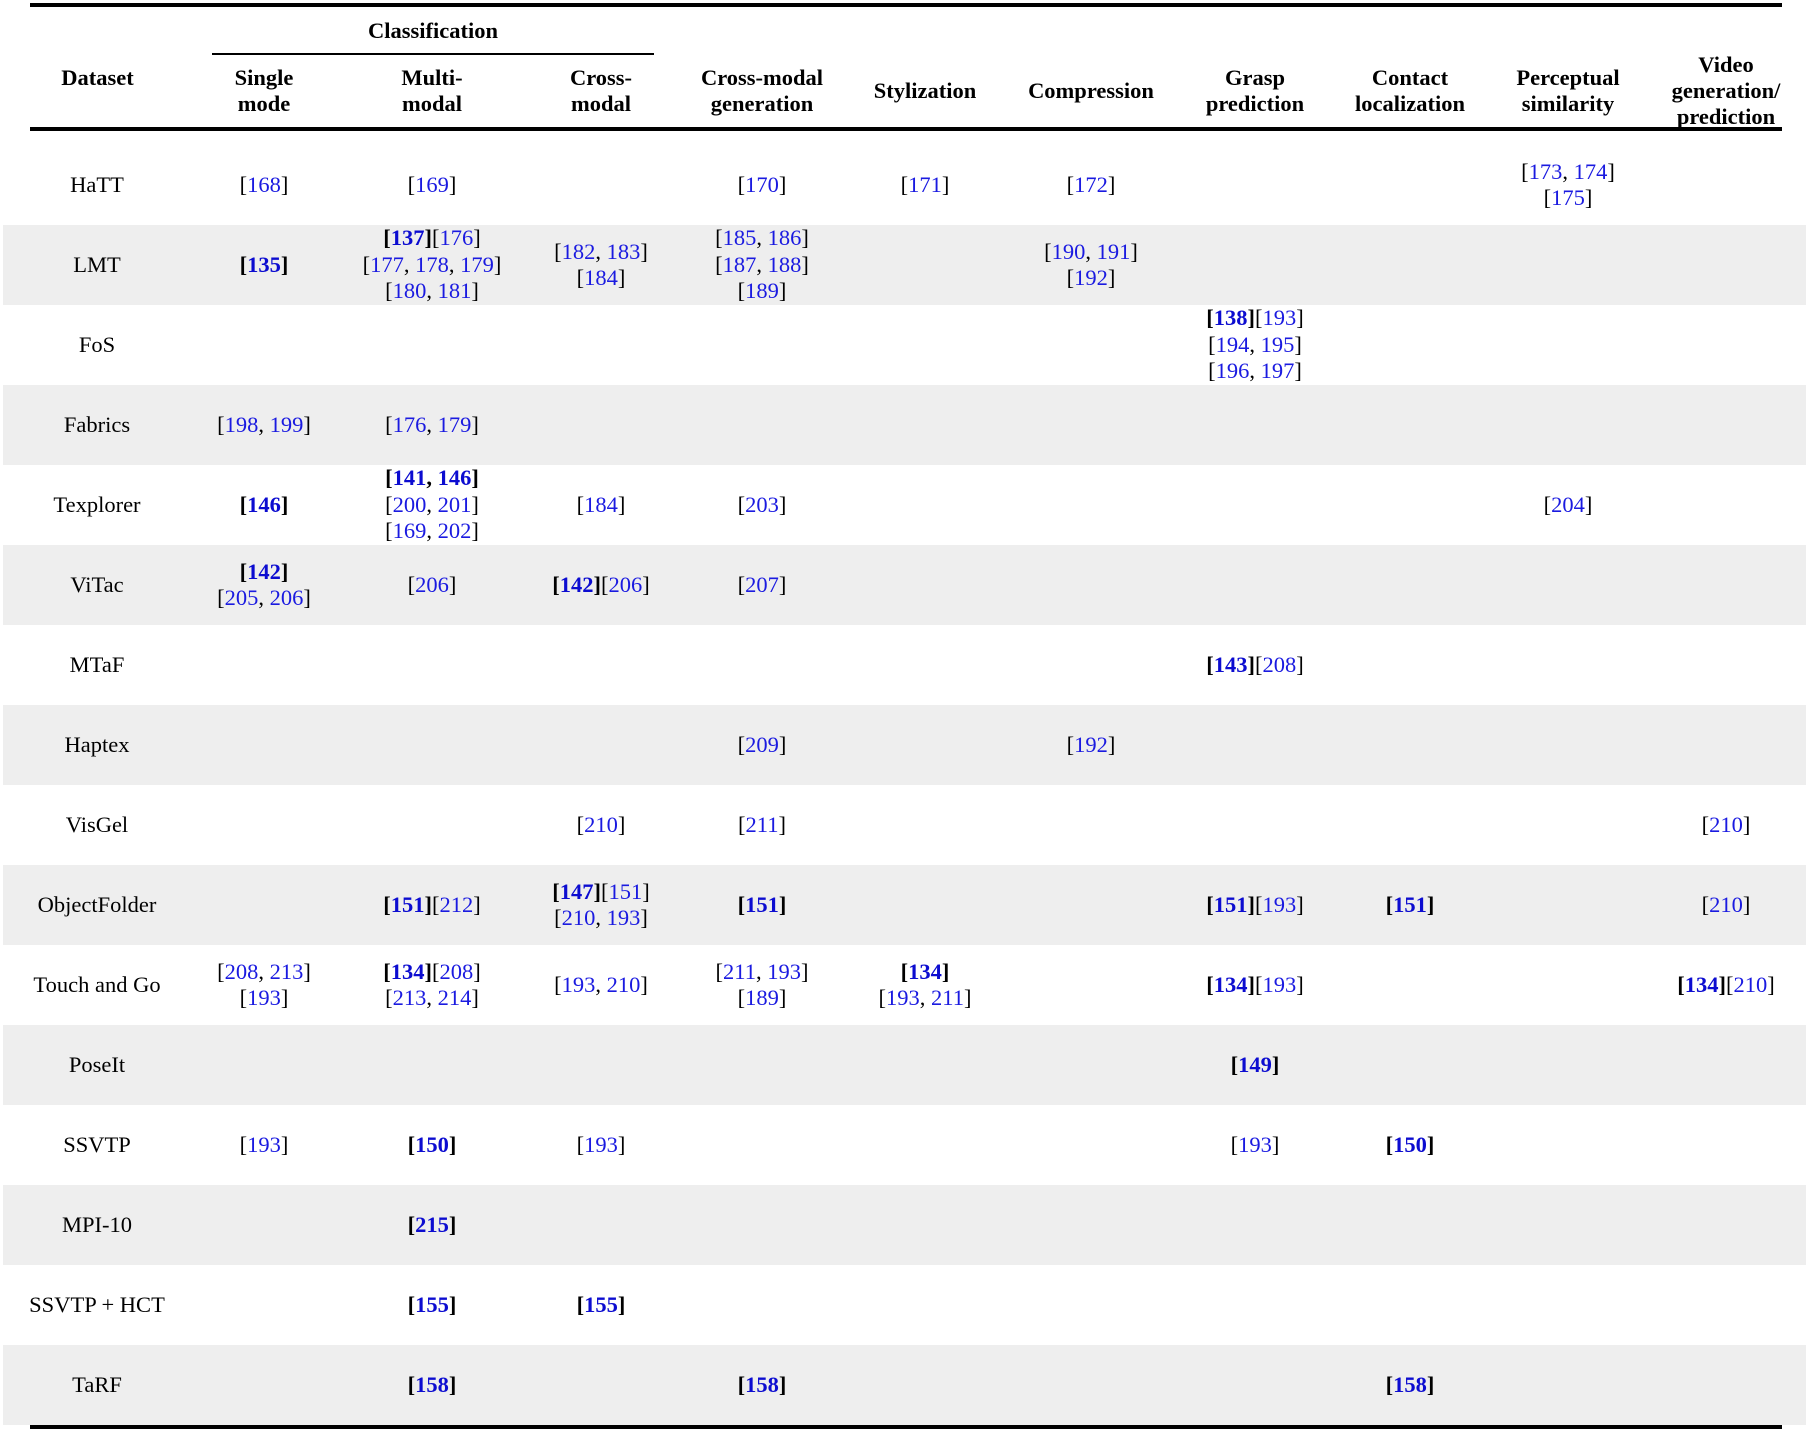 Image resolution: width=1808 pixels, height=1432 pixels. What do you see at coordinates (387, 264) in the screenshot?
I see `citation-link: 177` at bounding box center [387, 264].